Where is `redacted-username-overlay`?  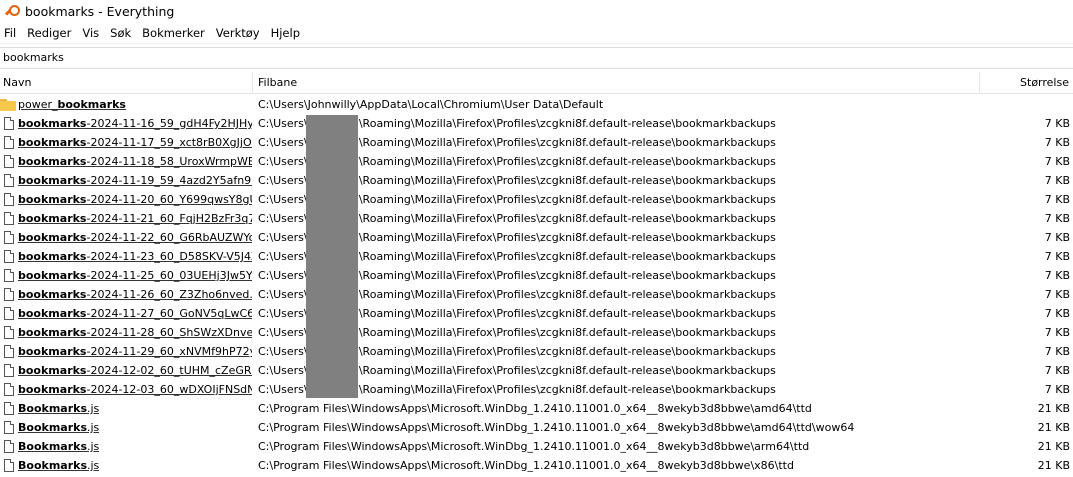
redacted-username-overlay is located at coordinates (332, 256).